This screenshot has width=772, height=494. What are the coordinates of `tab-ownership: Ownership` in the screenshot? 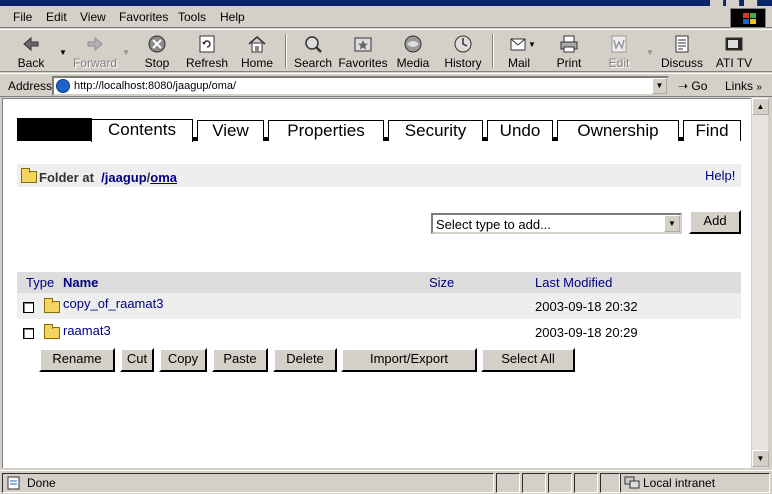 It's located at (618, 130).